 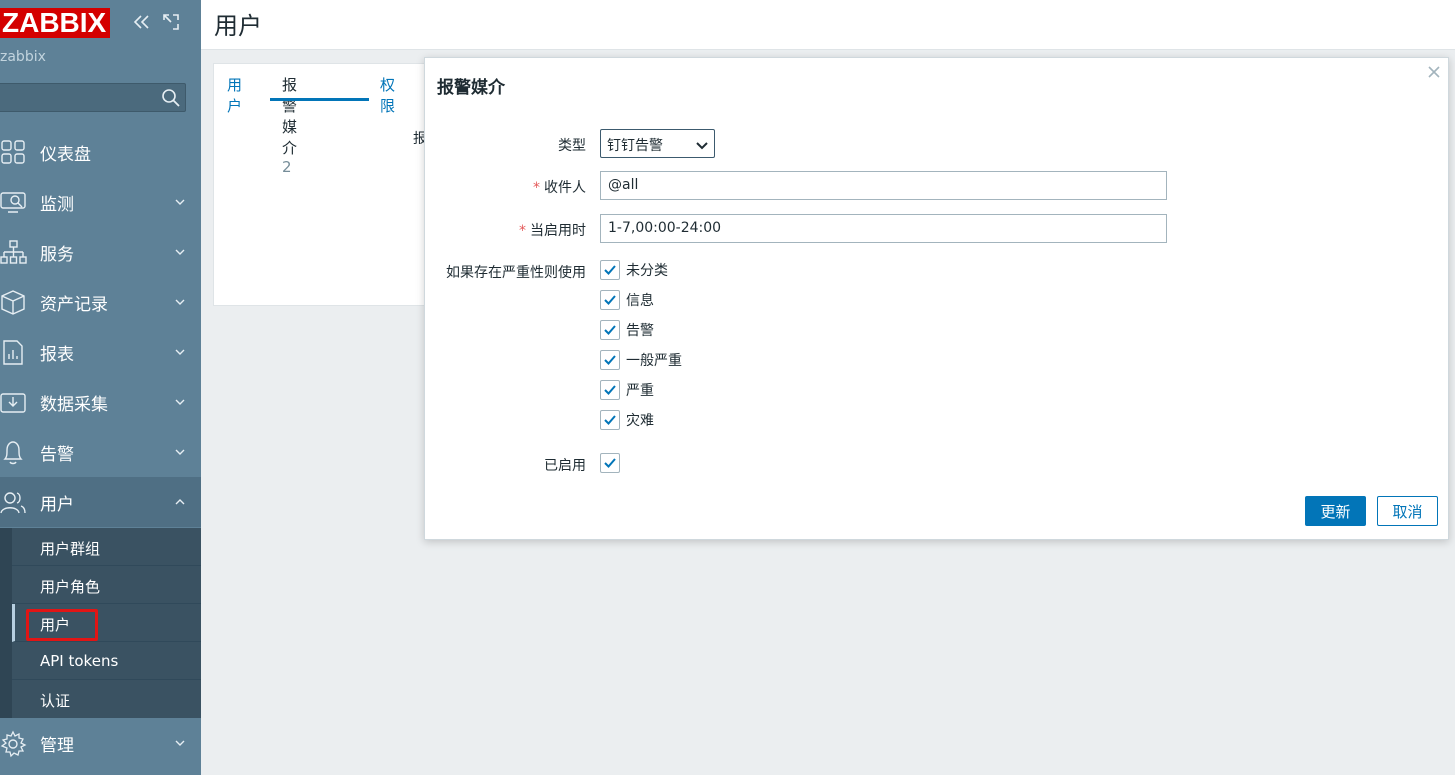 I want to click on dialog-title: 报警媒介, so click(x=471, y=88).